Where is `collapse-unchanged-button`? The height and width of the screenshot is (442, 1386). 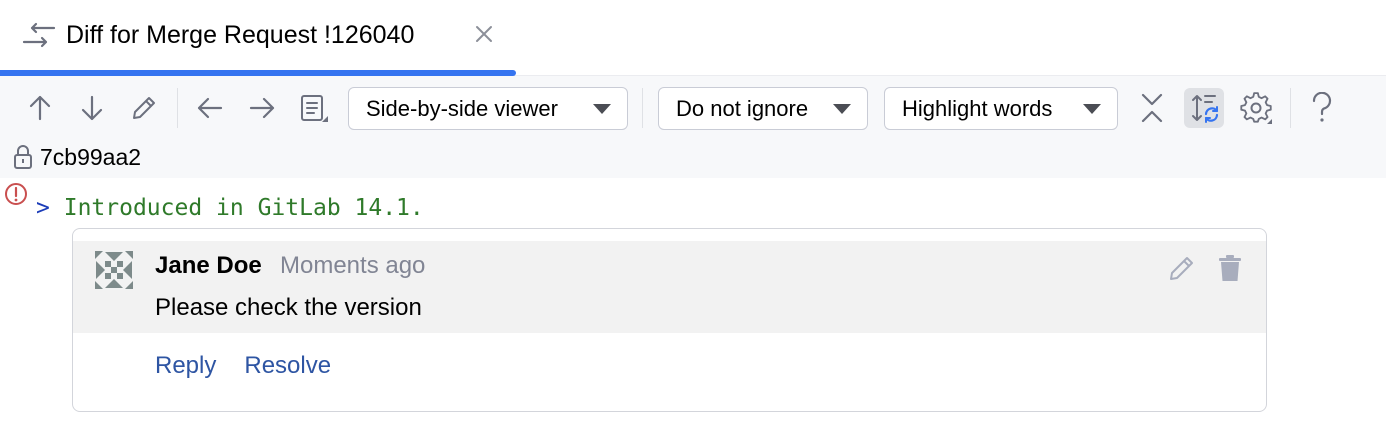 collapse-unchanged-button is located at coordinates (1152, 108).